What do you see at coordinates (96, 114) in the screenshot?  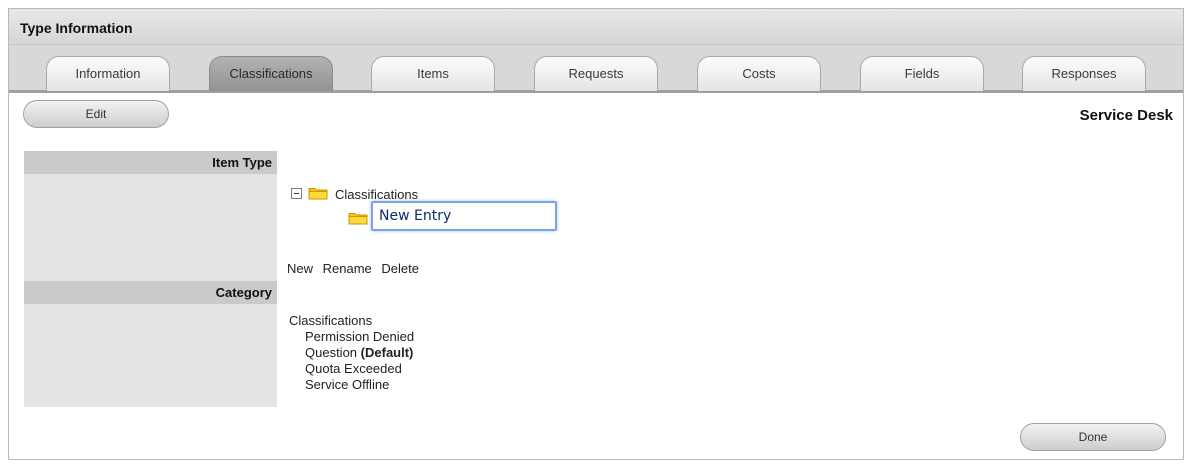 I see `edit-button: Edit` at bounding box center [96, 114].